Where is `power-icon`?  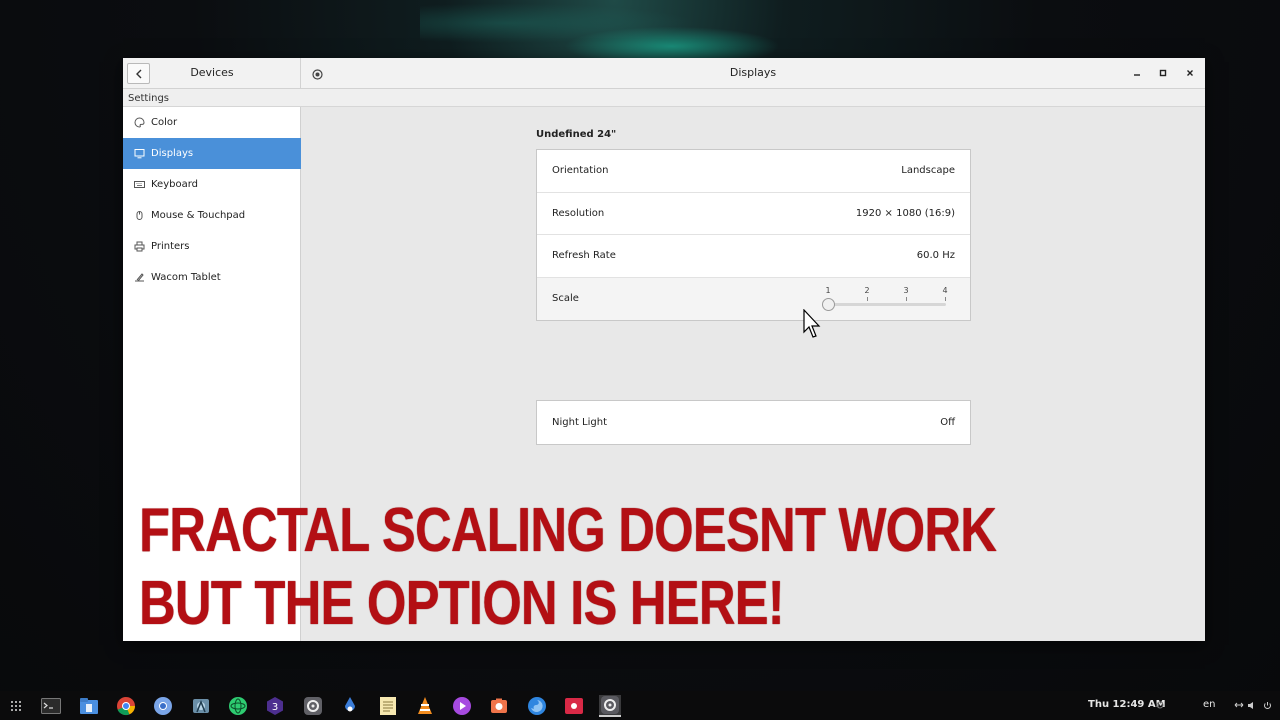 power-icon is located at coordinates (1267, 705).